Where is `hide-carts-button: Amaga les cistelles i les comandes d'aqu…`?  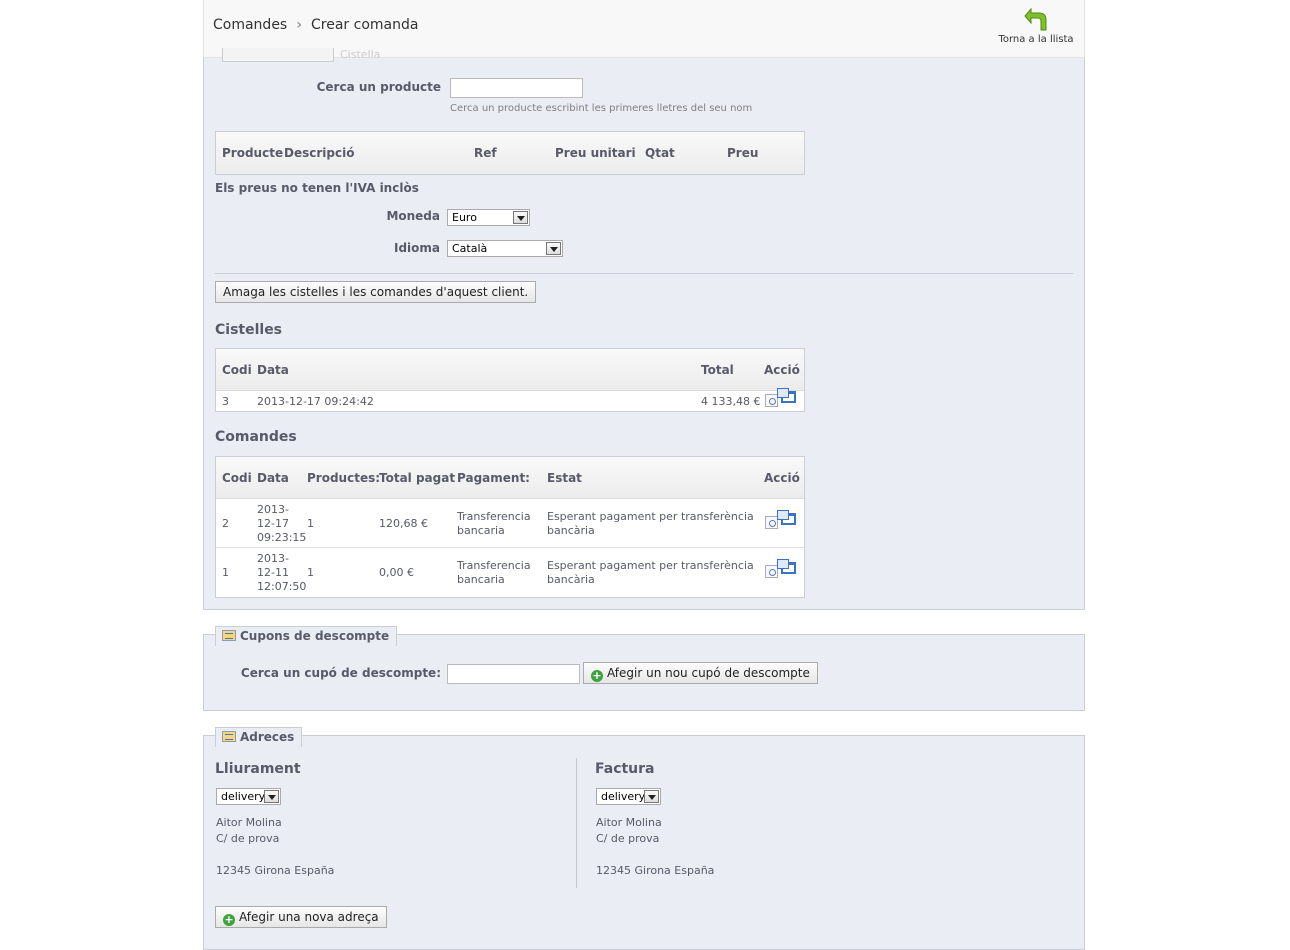 hide-carts-button: Amaga les cistelles i les comandes d'aqu… is located at coordinates (376, 292).